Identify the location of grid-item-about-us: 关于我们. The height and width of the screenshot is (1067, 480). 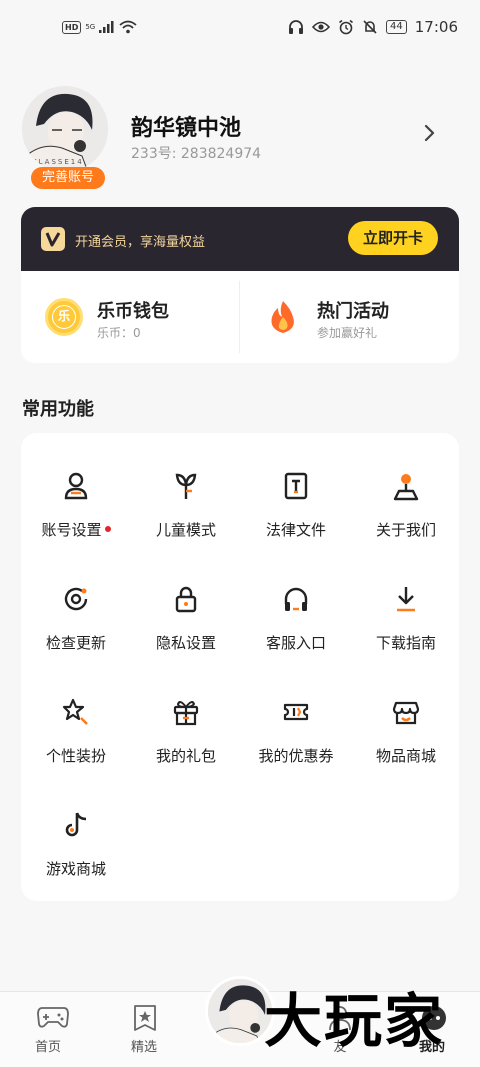
(406, 491).